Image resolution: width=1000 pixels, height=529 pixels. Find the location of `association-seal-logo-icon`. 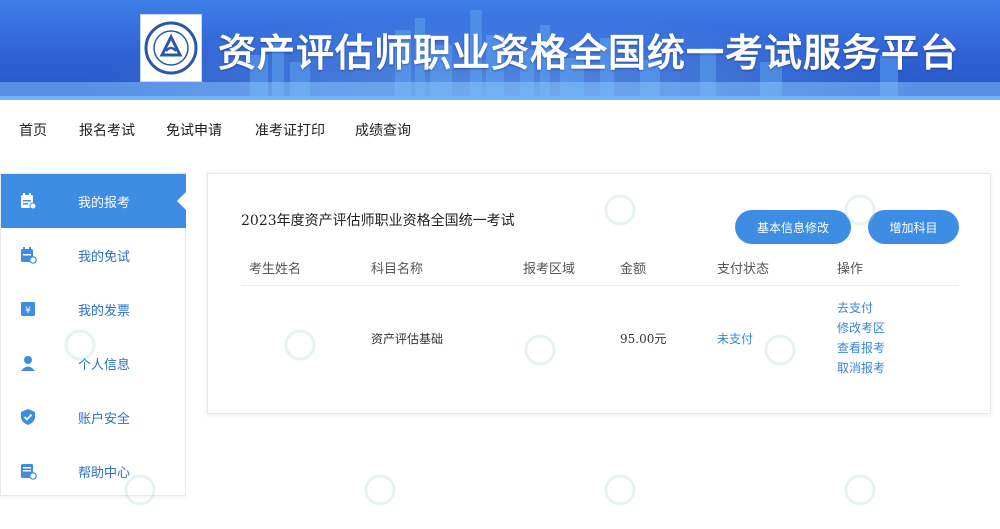

association-seal-logo-icon is located at coordinates (171, 48).